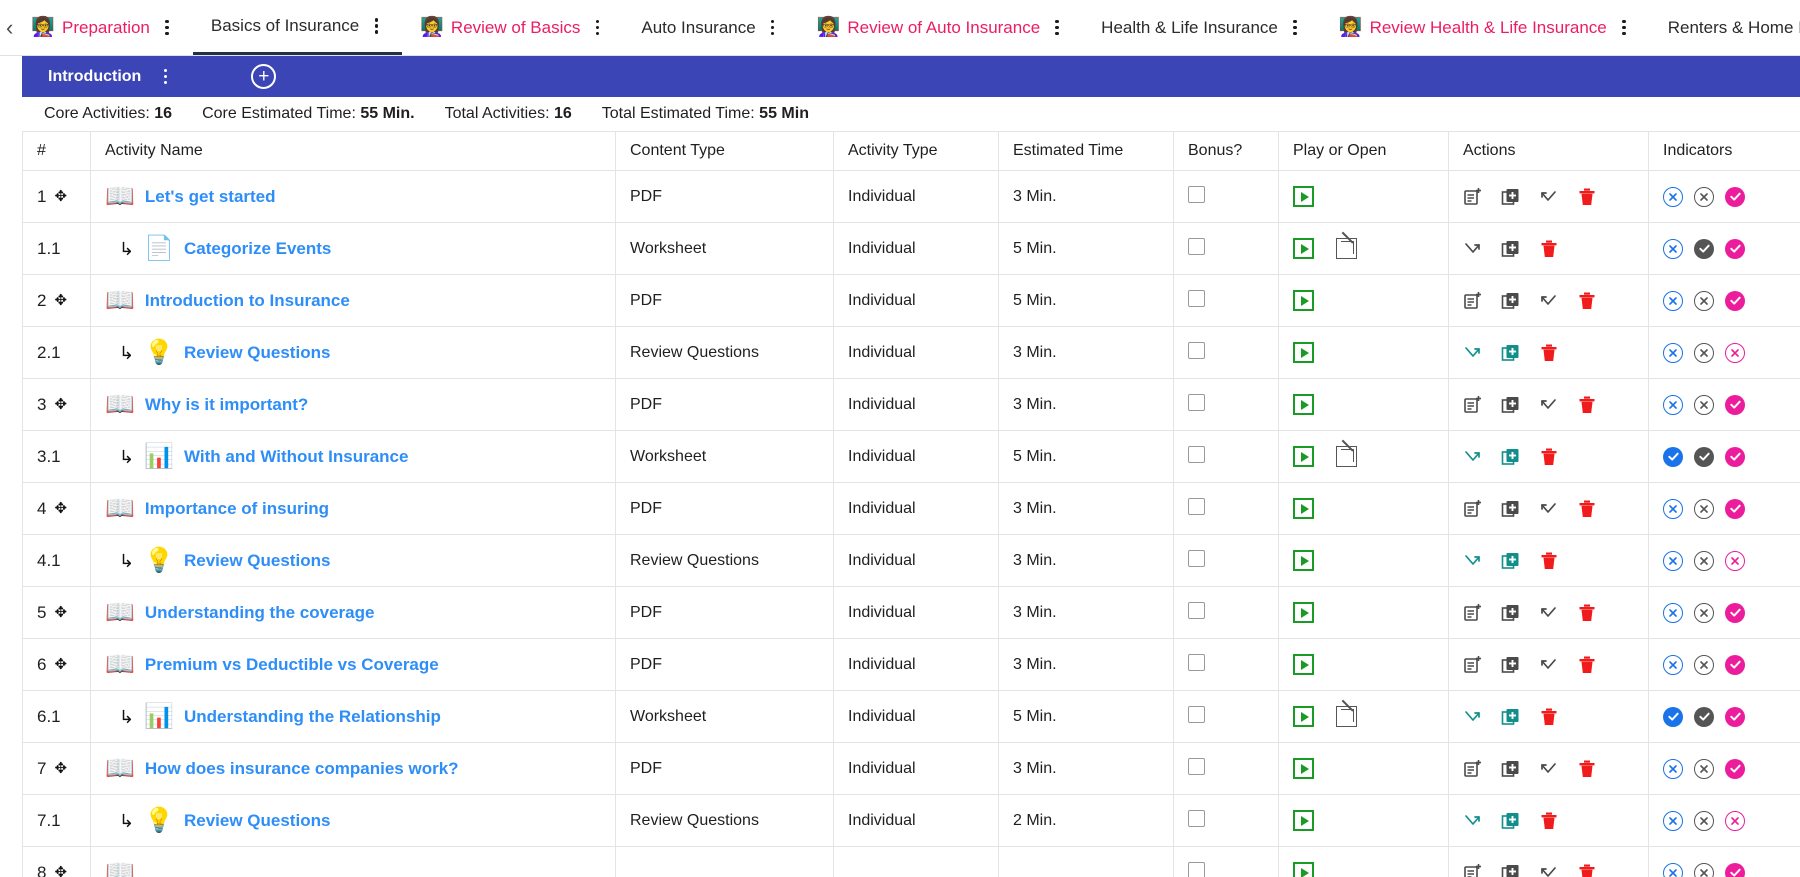 Image resolution: width=1800 pixels, height=877 pixels. What do you see at coordinates (292, 665) in the screenshot?
I see `activity-name-link: Premium vs Deductible vs Coverage` at bounding box center [292, 665].